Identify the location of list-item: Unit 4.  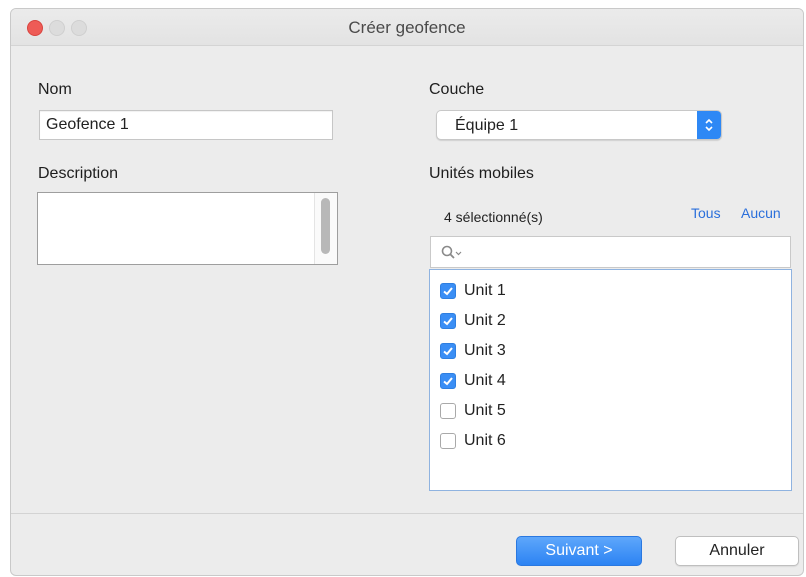
(473, 381).